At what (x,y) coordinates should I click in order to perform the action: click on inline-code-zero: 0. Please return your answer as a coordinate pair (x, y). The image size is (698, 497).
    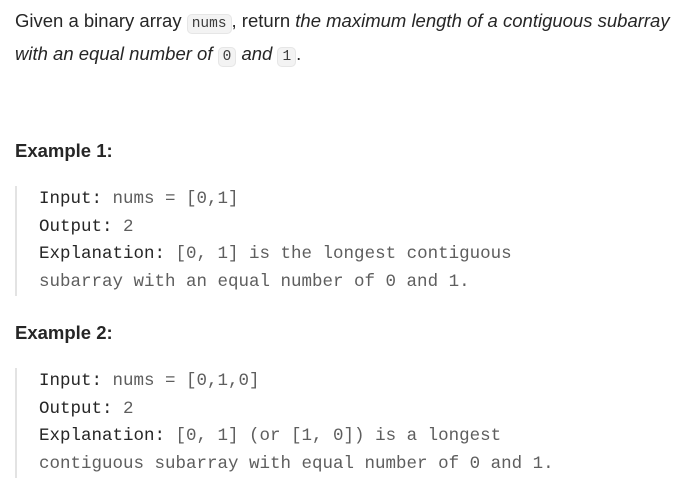
    Looking at the image, I should click on (227, 57).